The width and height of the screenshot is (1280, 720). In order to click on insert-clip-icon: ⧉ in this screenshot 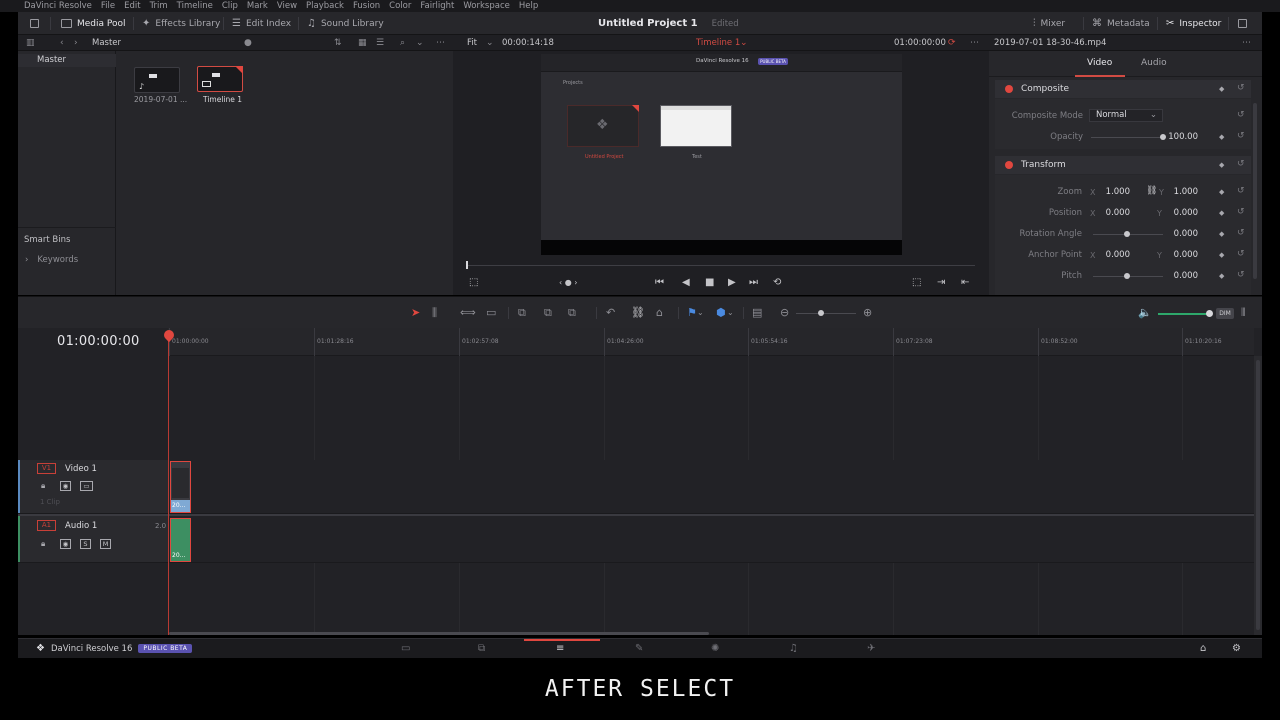, I will do `click(522, 312)`.